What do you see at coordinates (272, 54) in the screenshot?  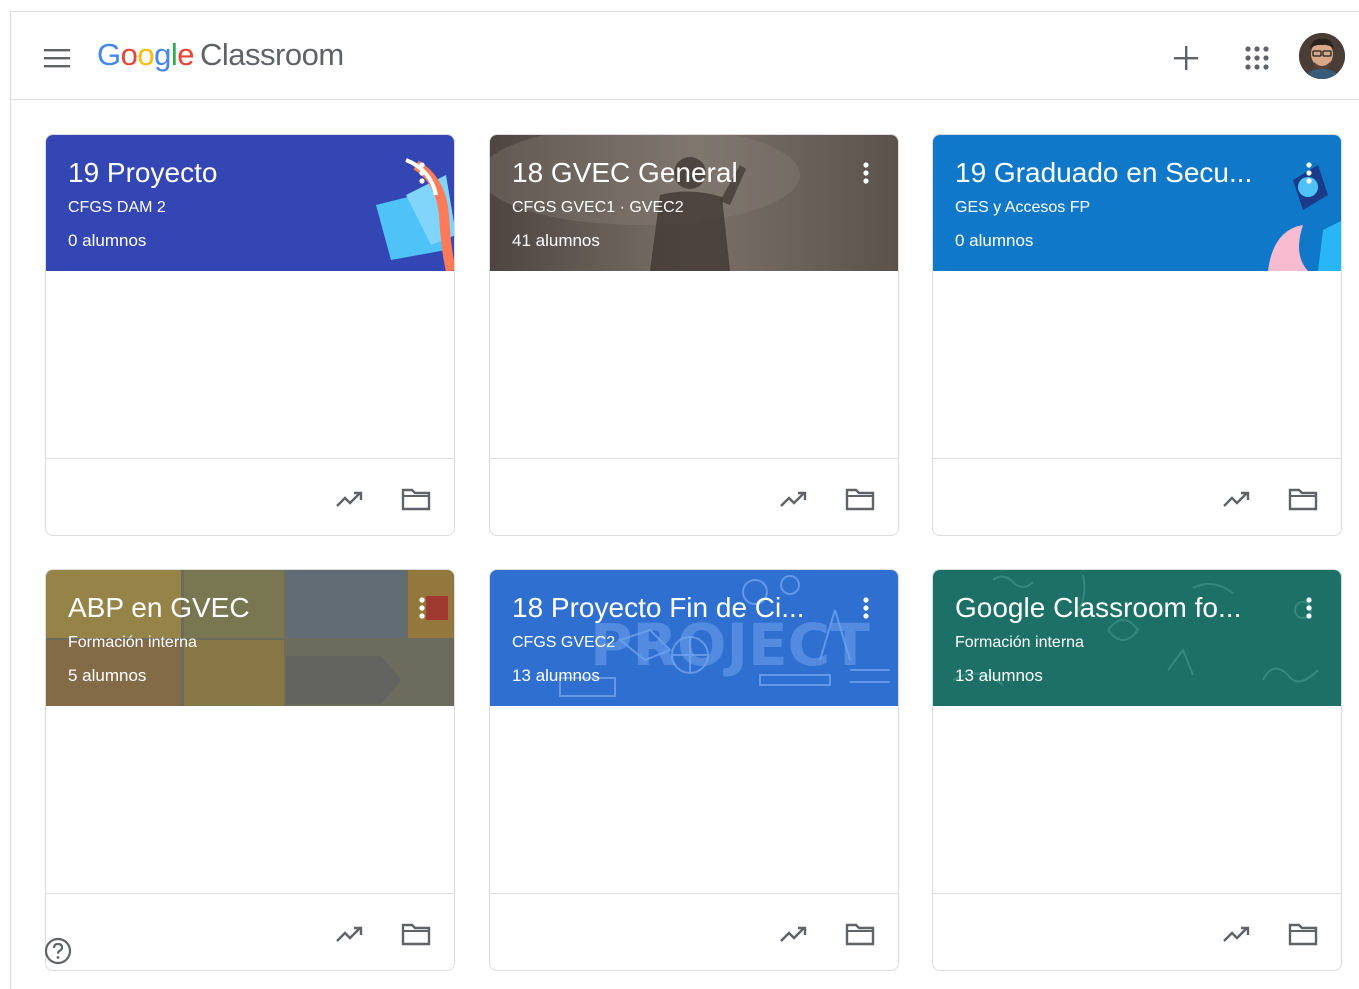 I see `product-name: Classroom` at bounding box center [272, 54].